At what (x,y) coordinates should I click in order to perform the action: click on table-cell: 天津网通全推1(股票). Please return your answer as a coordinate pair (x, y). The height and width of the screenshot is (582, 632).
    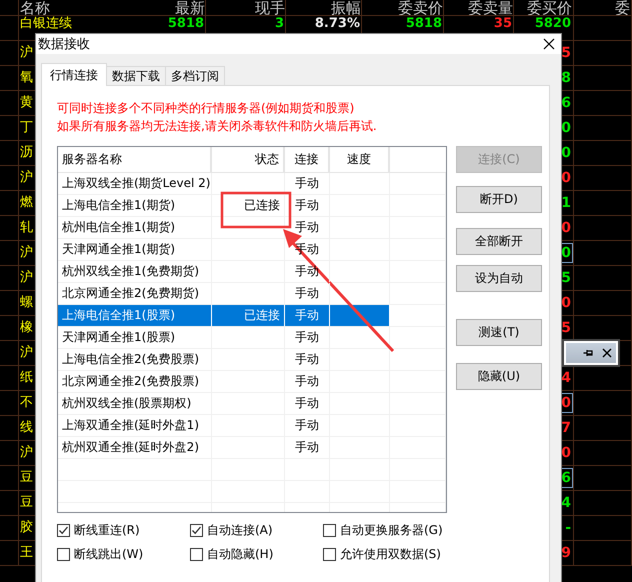
    Looking at the image, I should click on (135, 337).